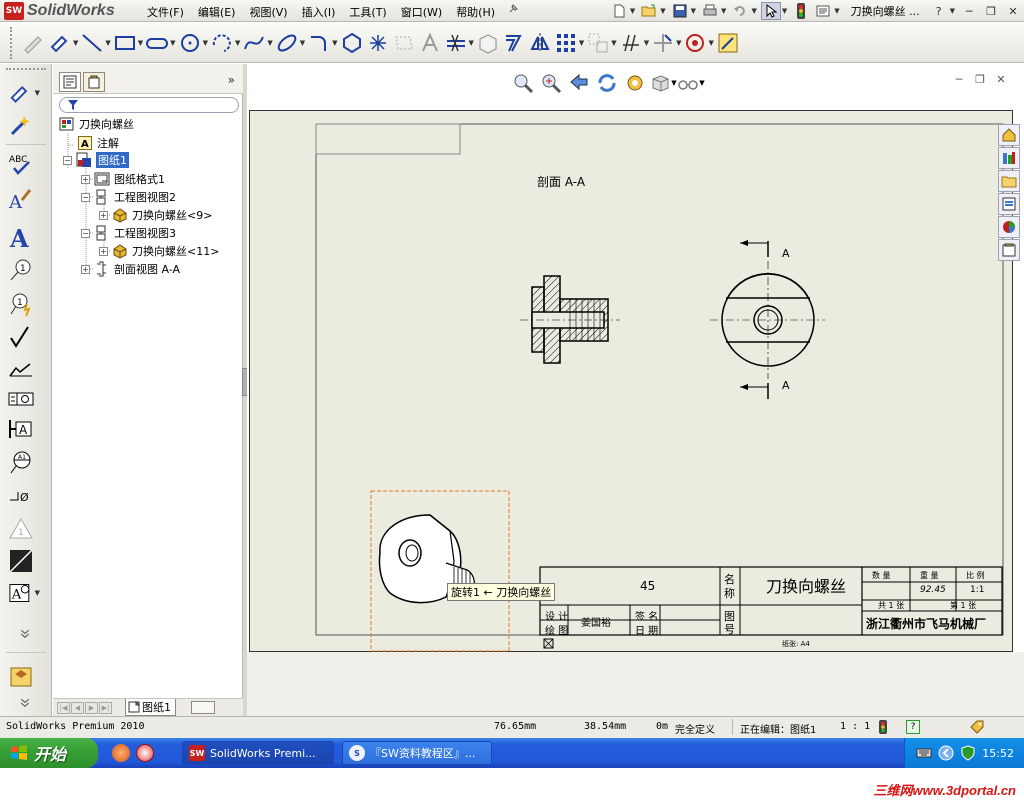  Describe the element at coordinates (421, 11) in the screenshot. I see `menu-window: 窗口(W)` at that location.